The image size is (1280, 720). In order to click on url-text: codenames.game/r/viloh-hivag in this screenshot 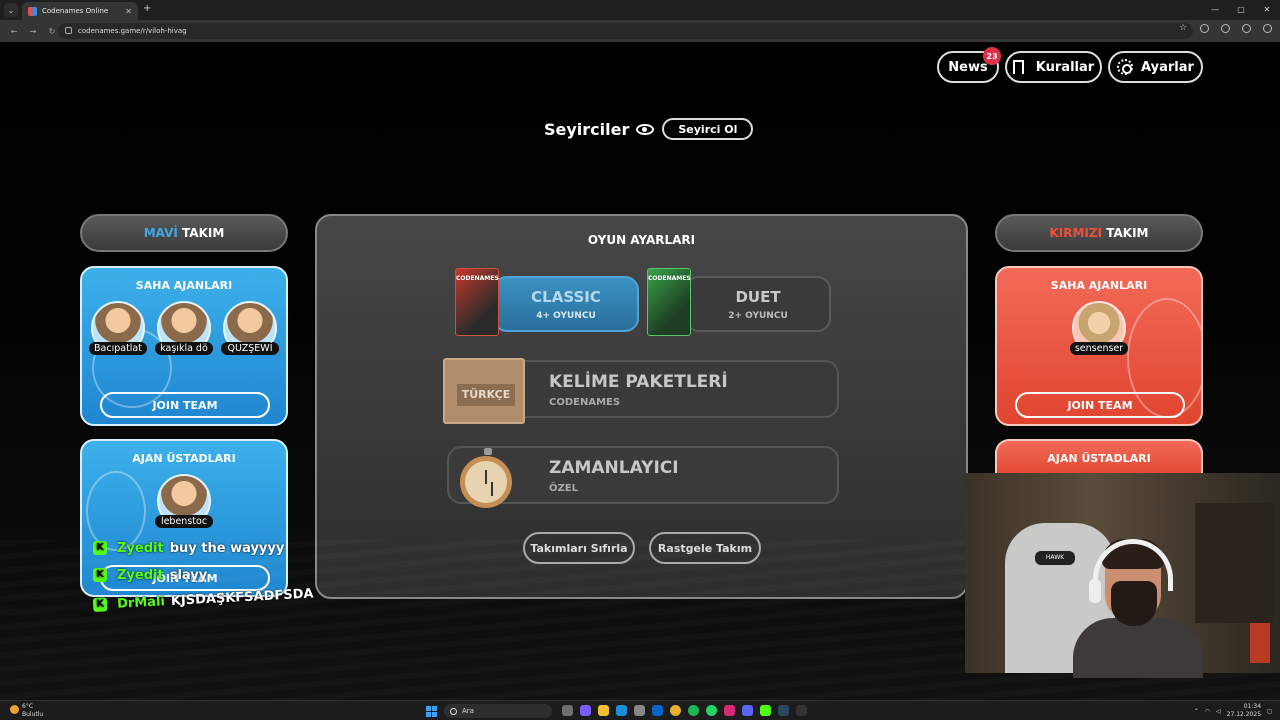, I will do `click(132, 31)`.